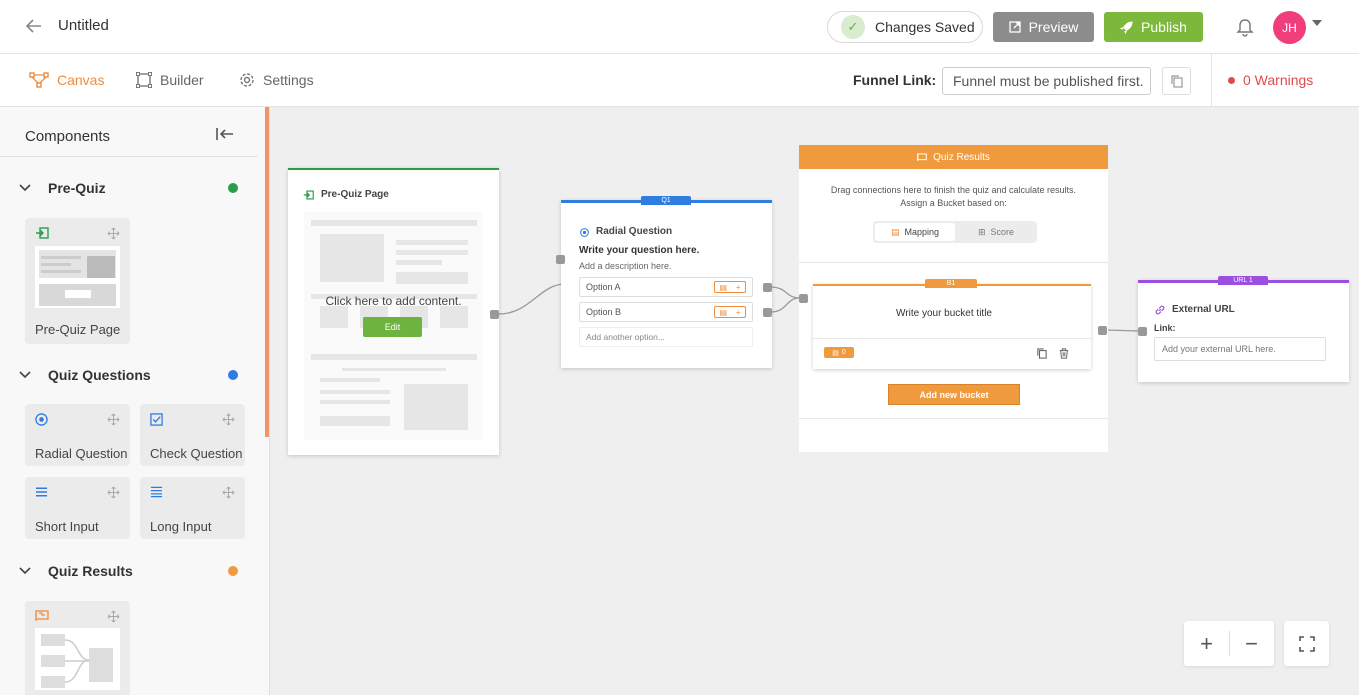 Image resolution: width=1359 pixels, height=695 pixels. Describe the element at coordinates (1160, 310) in the screenshot. I see `link-icon` at that location.